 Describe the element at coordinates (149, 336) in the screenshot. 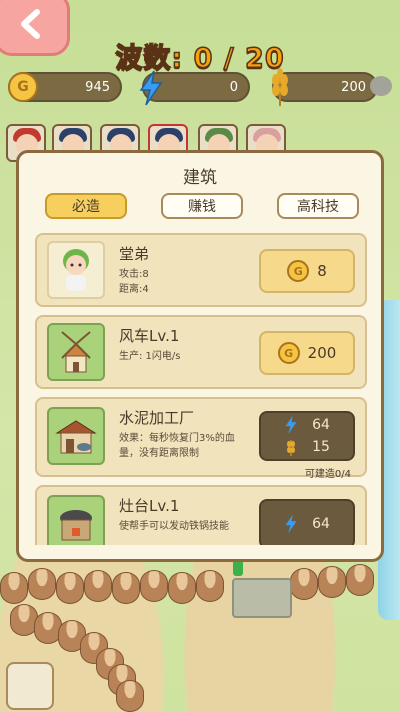

I see `building-name: 风车Lv.1` at that location.